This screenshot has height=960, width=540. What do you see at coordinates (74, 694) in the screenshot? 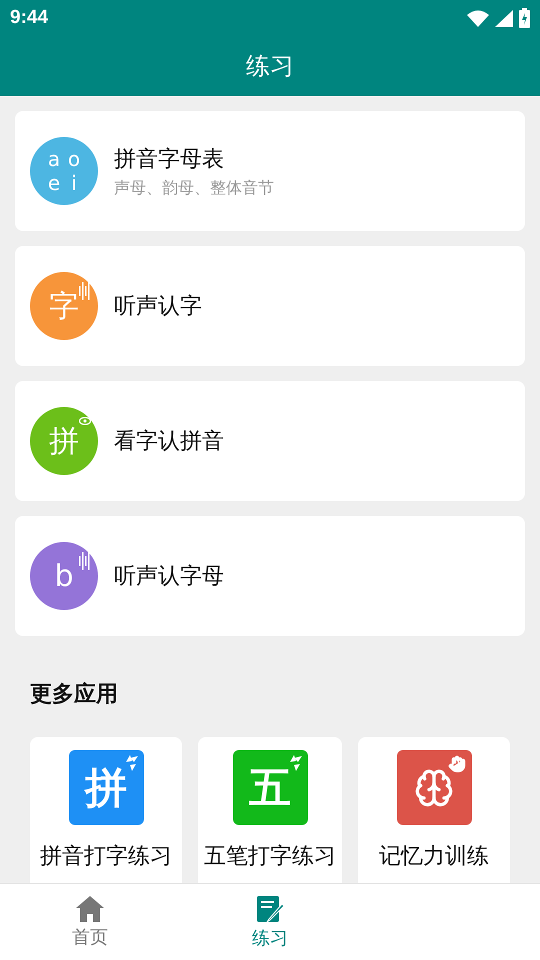
I see `section-heading: 更多应用` at bounding box center [74, 694].